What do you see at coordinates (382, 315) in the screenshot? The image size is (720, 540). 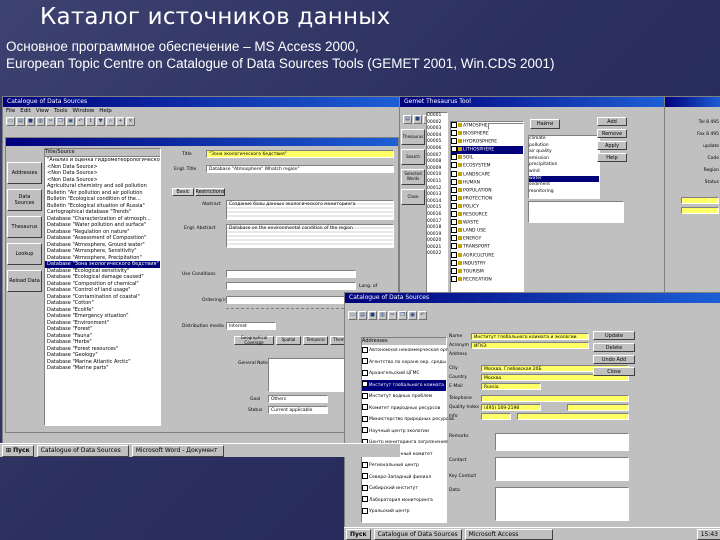 I see `src-print-icon: ▥` at bounding box center [382, 315].